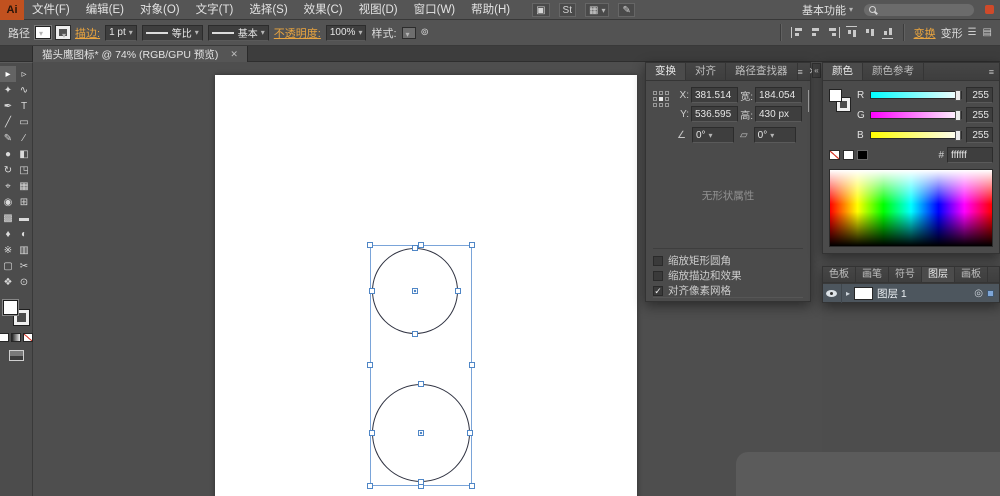 Image resolution: width=1000 pixels, height=496 pixels. What do you see at coordinates (661, 106) in the screenshot?
I see `reference-point-locator` at bounding box center [661, 106].